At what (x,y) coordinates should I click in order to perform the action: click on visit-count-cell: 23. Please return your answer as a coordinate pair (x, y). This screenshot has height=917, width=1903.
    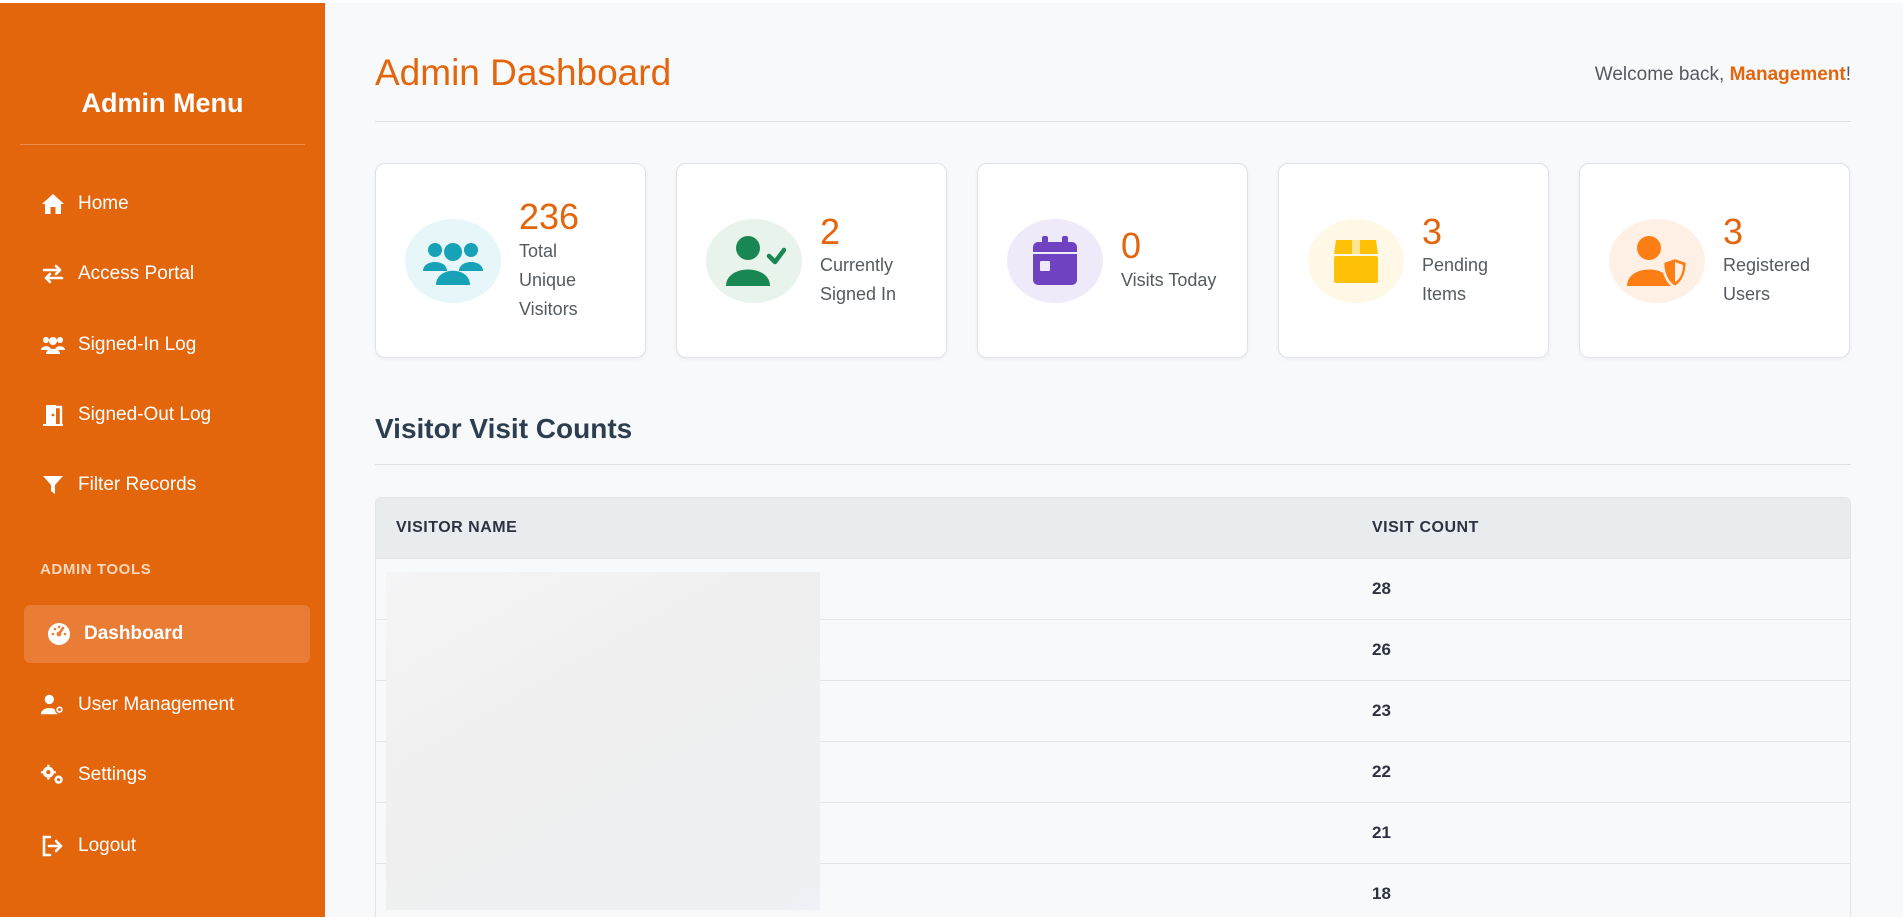
    Looking at the image, I should click on (1381, 710).